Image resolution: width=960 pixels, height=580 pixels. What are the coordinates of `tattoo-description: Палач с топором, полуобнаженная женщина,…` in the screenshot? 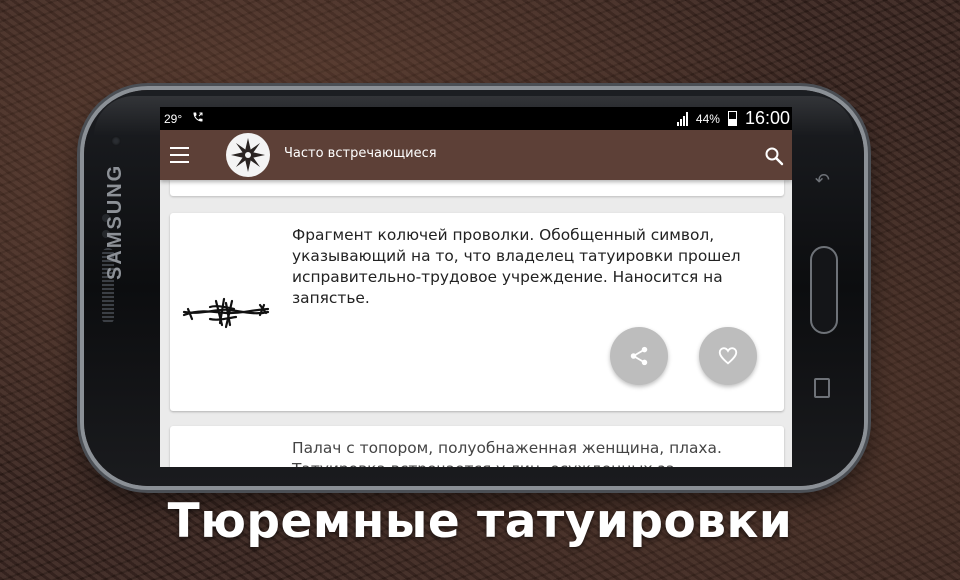 It's located at (507, 453).